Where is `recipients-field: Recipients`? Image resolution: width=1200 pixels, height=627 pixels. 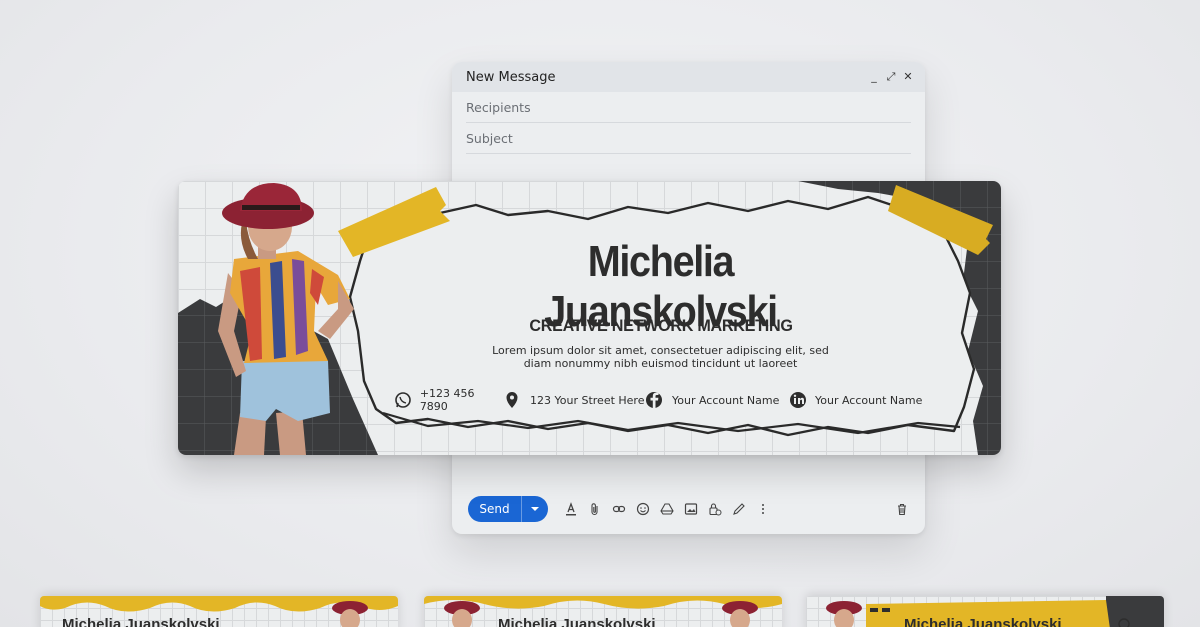
recipients-field: Recipients is located at coordinates (688, 107).